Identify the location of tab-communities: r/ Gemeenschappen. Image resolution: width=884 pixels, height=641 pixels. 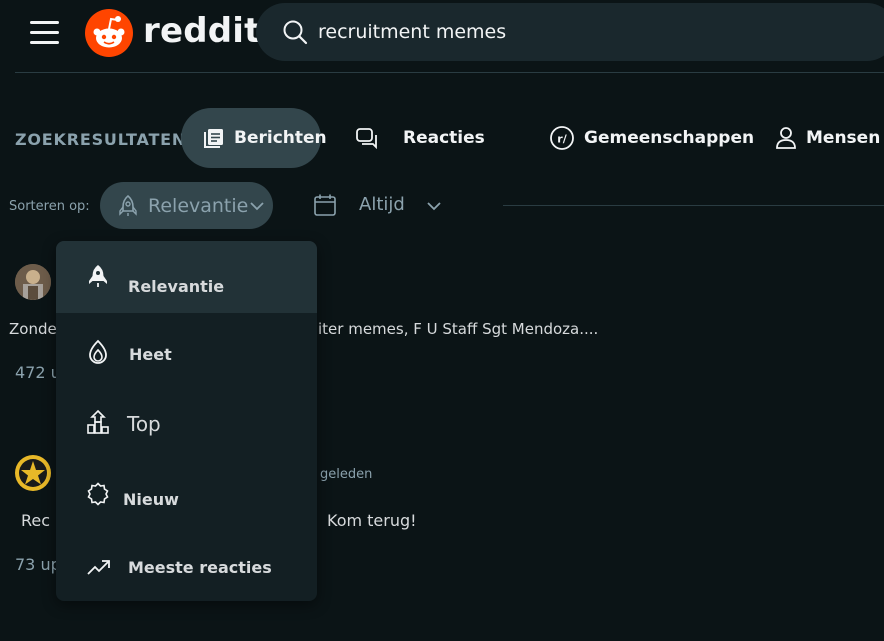
(651, 138).